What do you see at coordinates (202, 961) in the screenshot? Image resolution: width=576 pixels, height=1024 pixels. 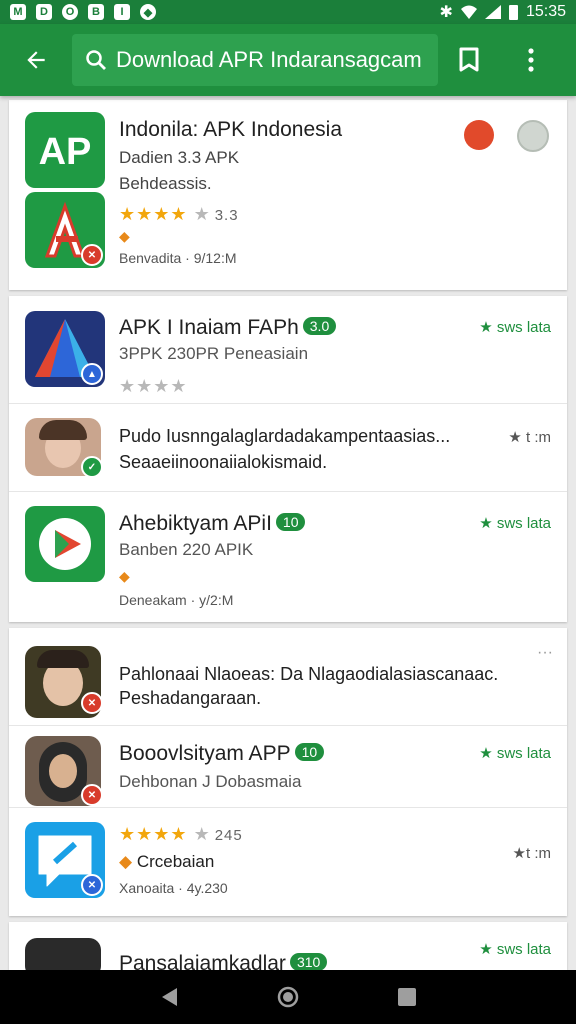 I see `app-title-text: Pansalaiamkadlar` at bounding box center [202, 961].